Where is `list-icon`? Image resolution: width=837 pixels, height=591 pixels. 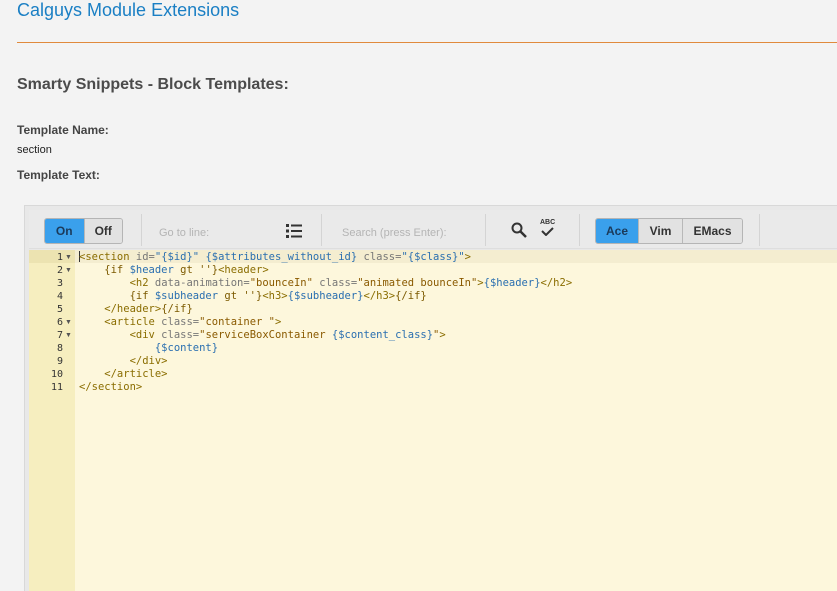 list-icon is located at coordinates (294, 233).